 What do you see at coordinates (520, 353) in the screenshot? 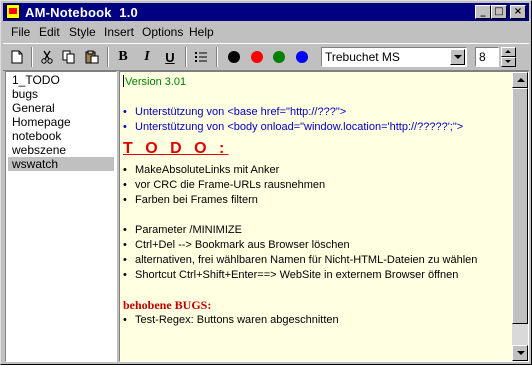
I see `scroll-down-button` at bounding box center [520, 353].